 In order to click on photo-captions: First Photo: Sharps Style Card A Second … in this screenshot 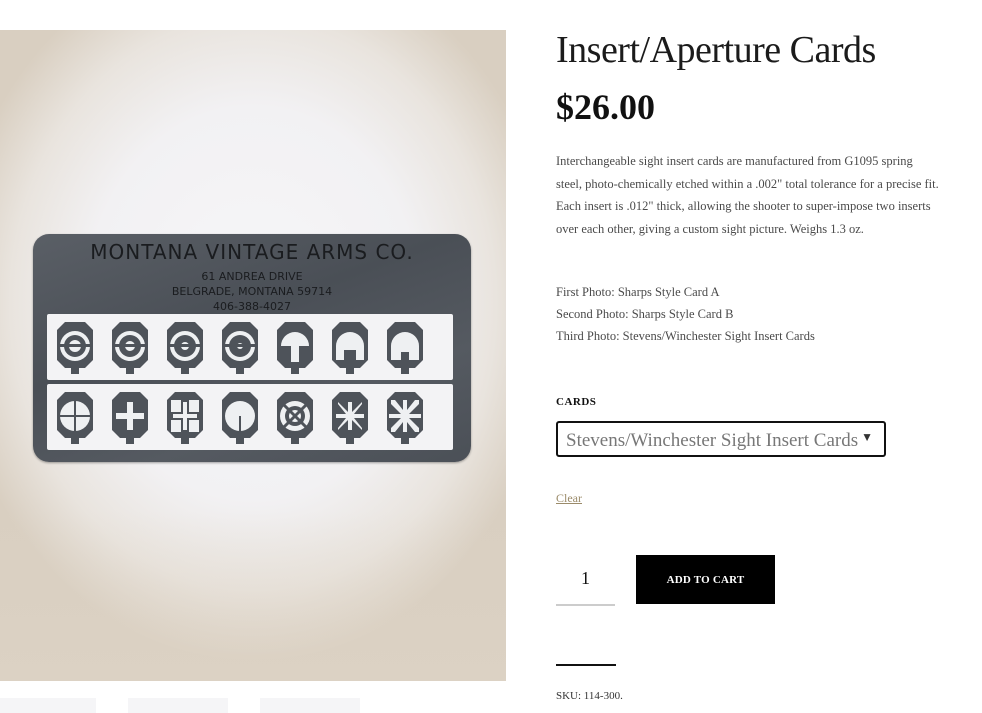, I will do `click(748, 314)`.